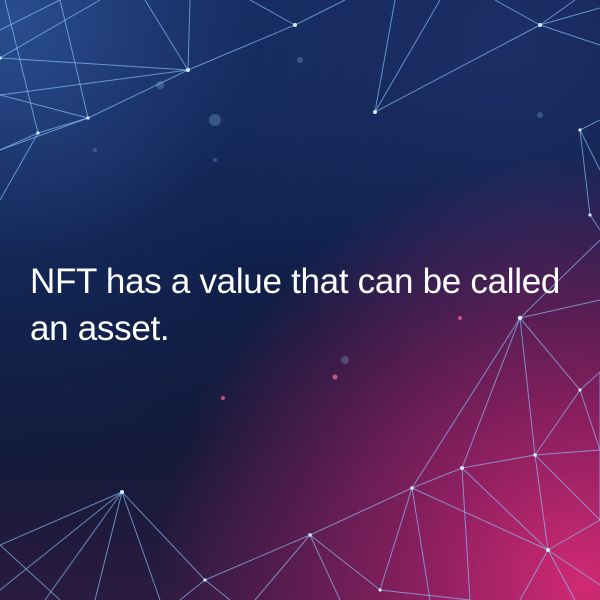  What do you see at coordinates (155, 545) in the screenshot?
I see `bottom-left-network` at bounding box center [155, 545].